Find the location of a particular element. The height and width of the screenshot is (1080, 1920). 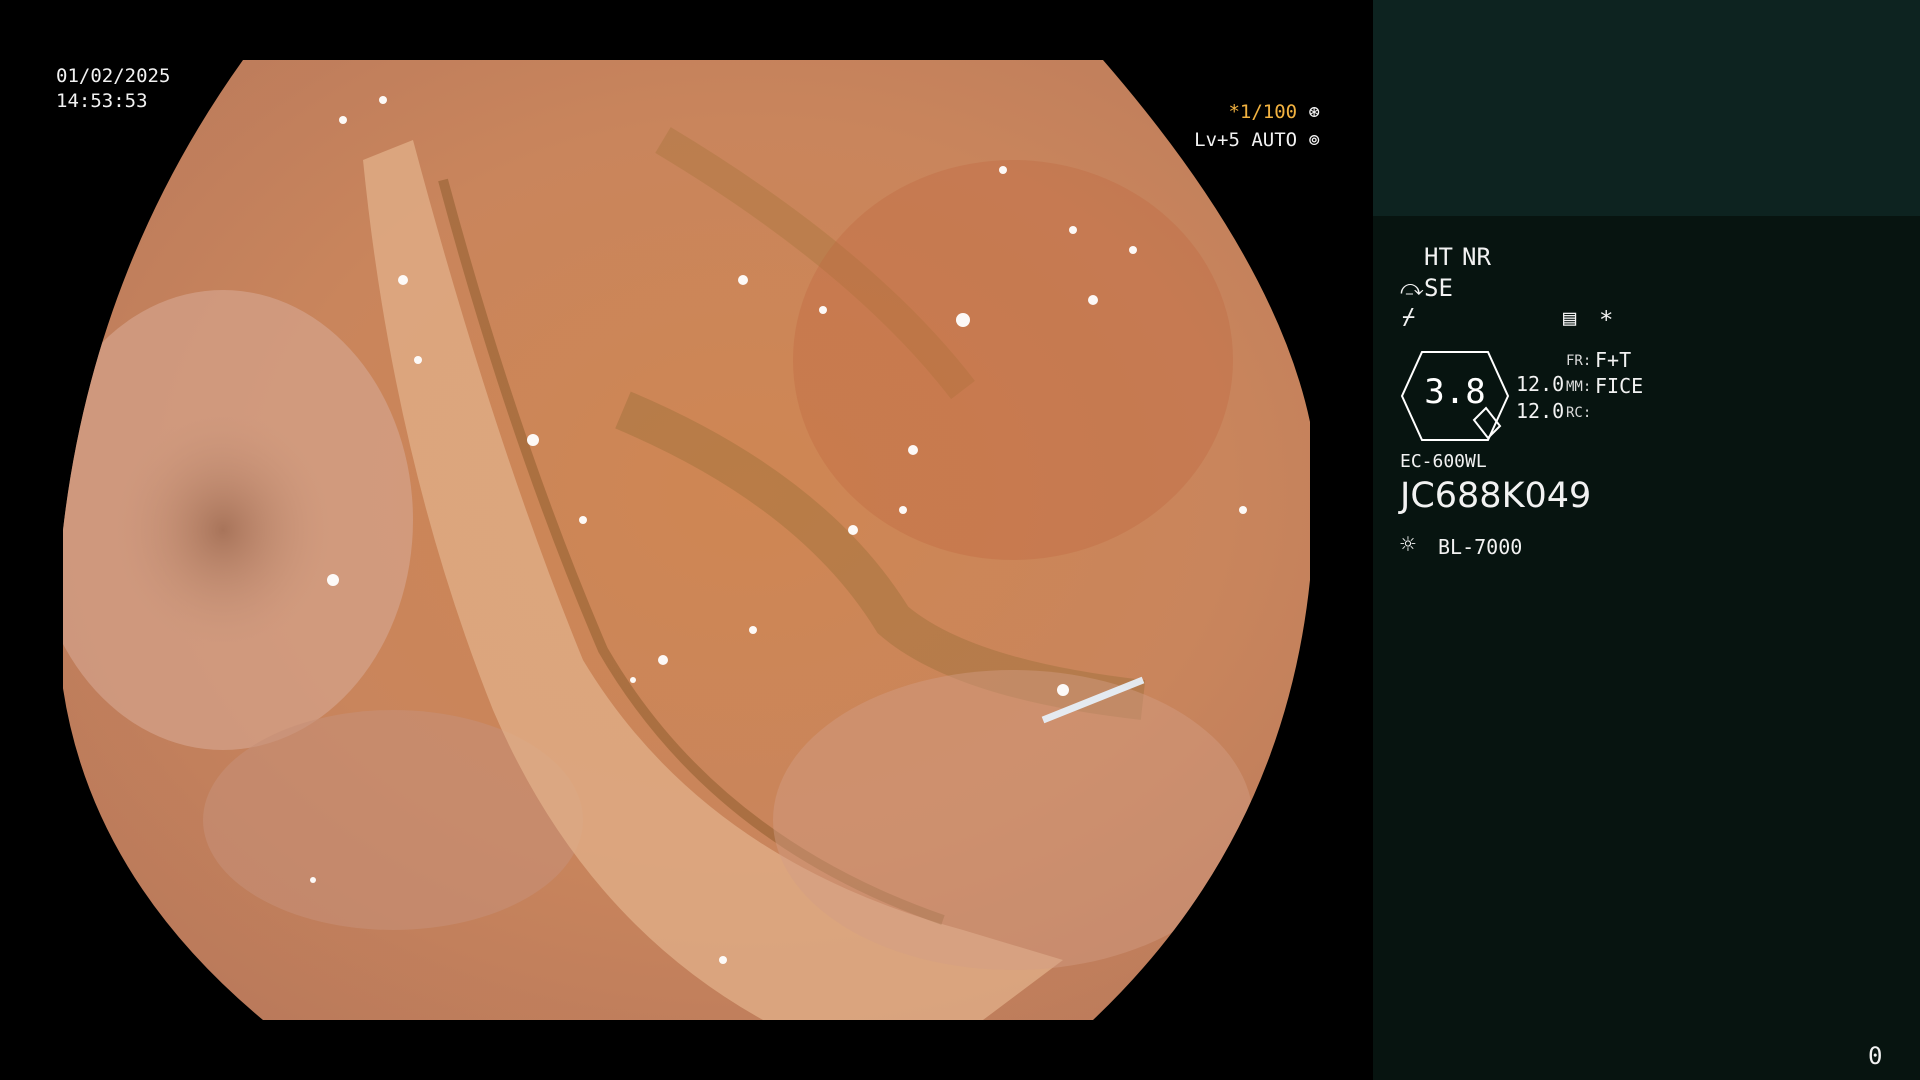

mm-value: FICE is located at coordinates (1619, 386).